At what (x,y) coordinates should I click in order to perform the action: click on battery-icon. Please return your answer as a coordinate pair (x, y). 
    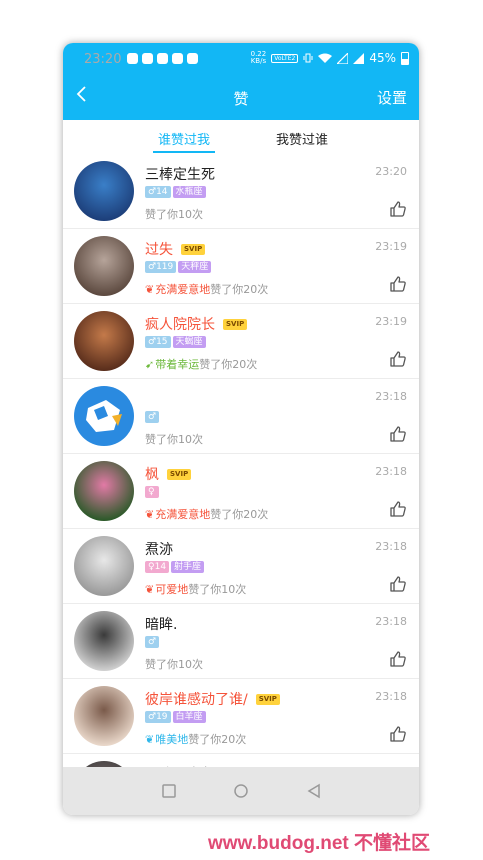
    Looking at the image, I should click on (405, 58).